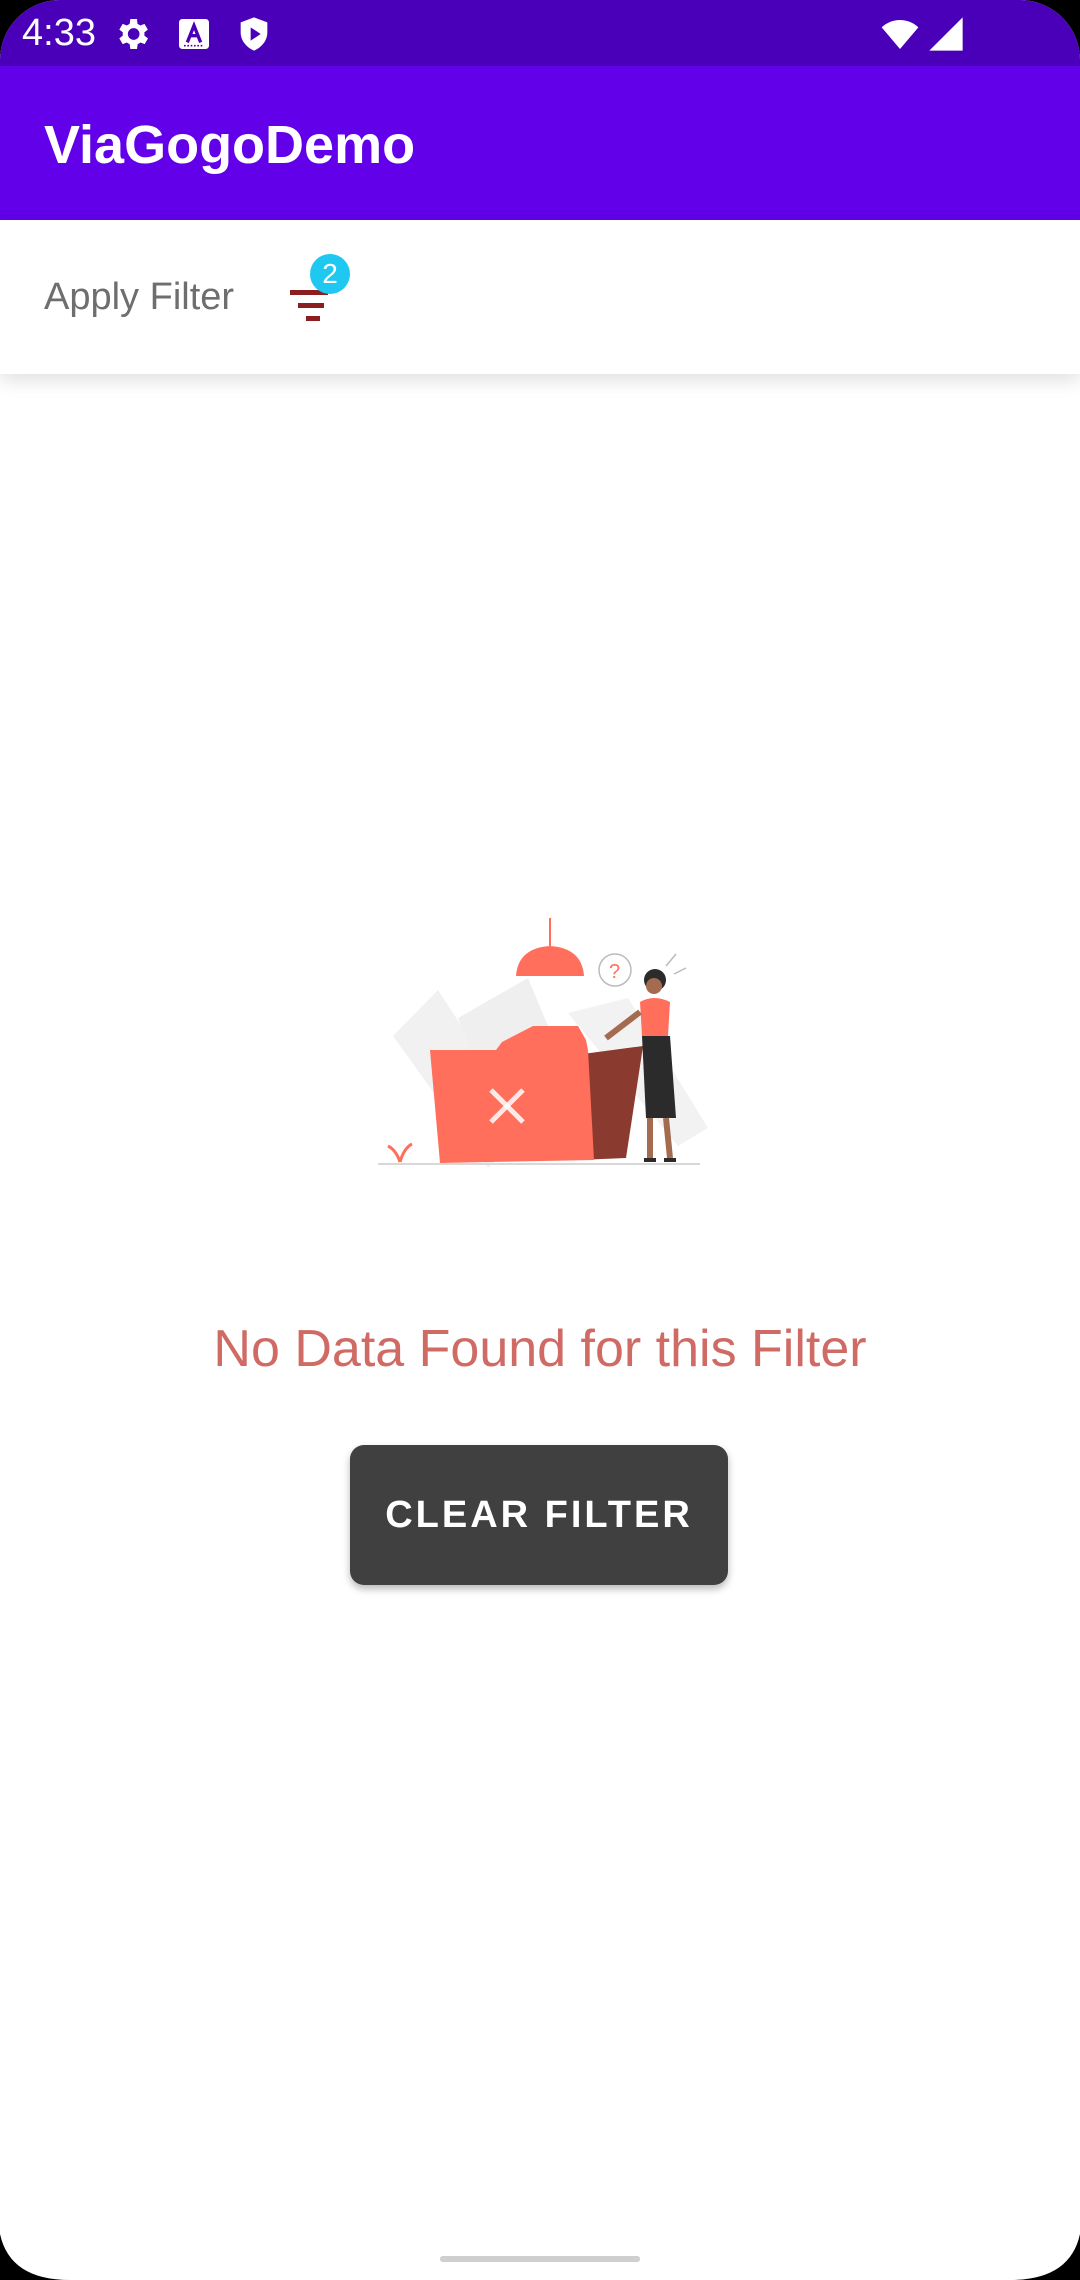 Image resolution: width=1080 pixels, height=2280 pixels. Describe the element at coordinates (230, 145) in the screenshot. I see `app-title: ViaGogoDemo` at that location.